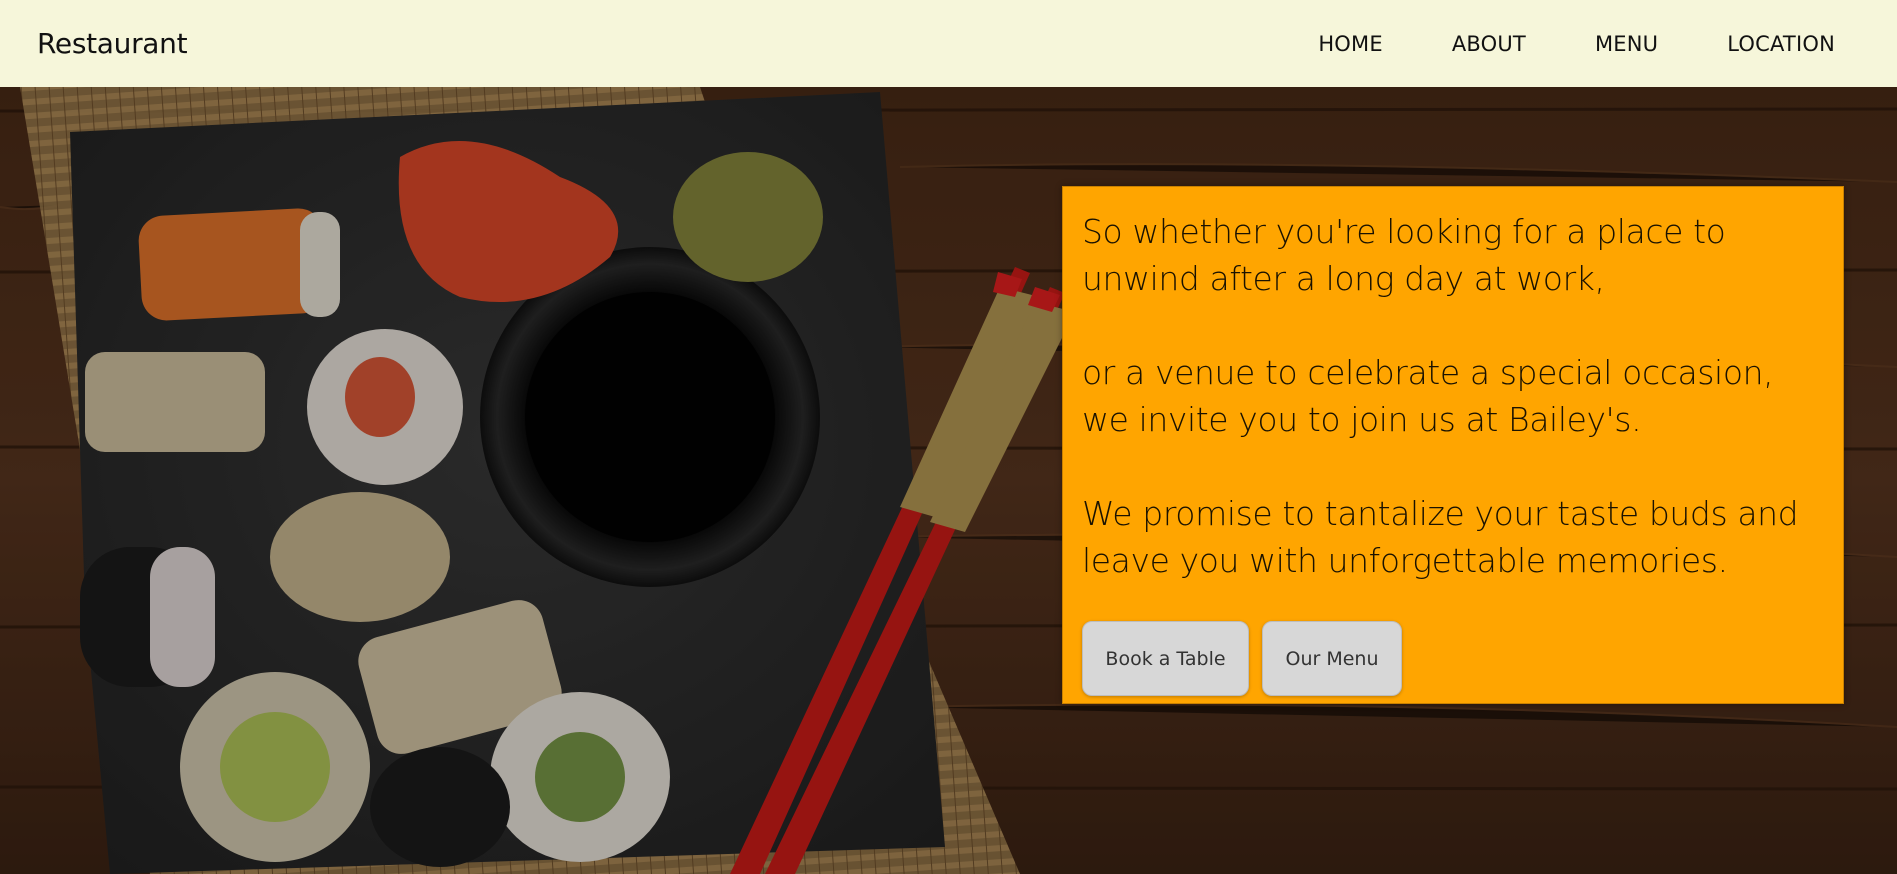 This screenshot has height=874, width=1897. I want to click on promo-line: leave you with unforgettable memories., so click(1405, 560).